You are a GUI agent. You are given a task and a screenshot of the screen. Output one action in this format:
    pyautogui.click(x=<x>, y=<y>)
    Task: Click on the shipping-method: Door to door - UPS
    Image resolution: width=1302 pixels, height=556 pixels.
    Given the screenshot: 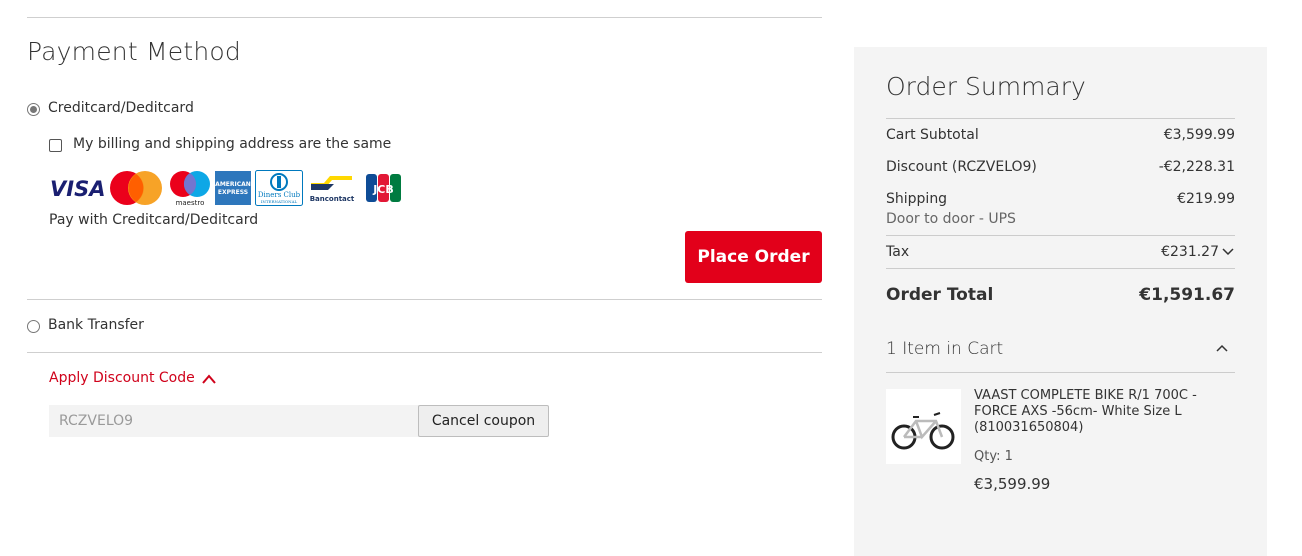 What is the action you would take?
    pyautogui.click(x=951, y=219)
    